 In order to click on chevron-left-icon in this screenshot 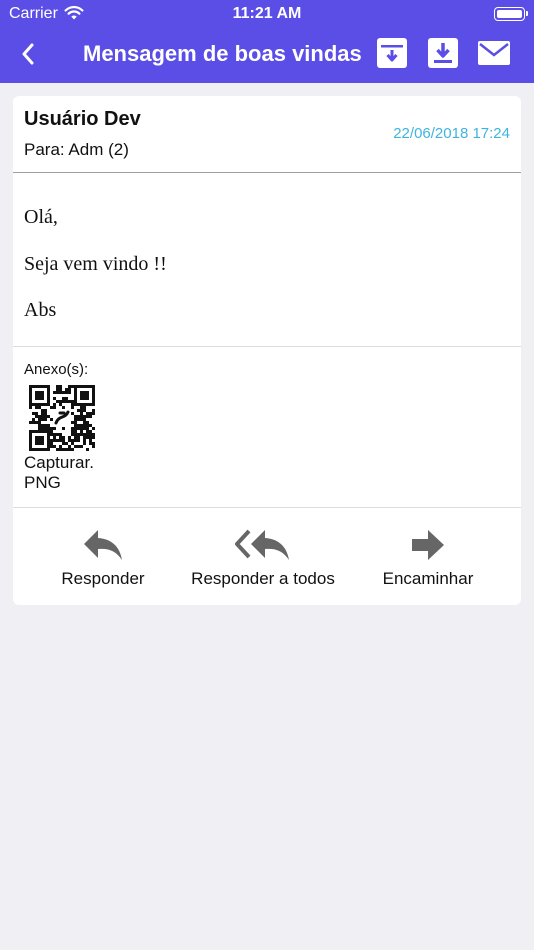, I will do `click(28, 54)`.